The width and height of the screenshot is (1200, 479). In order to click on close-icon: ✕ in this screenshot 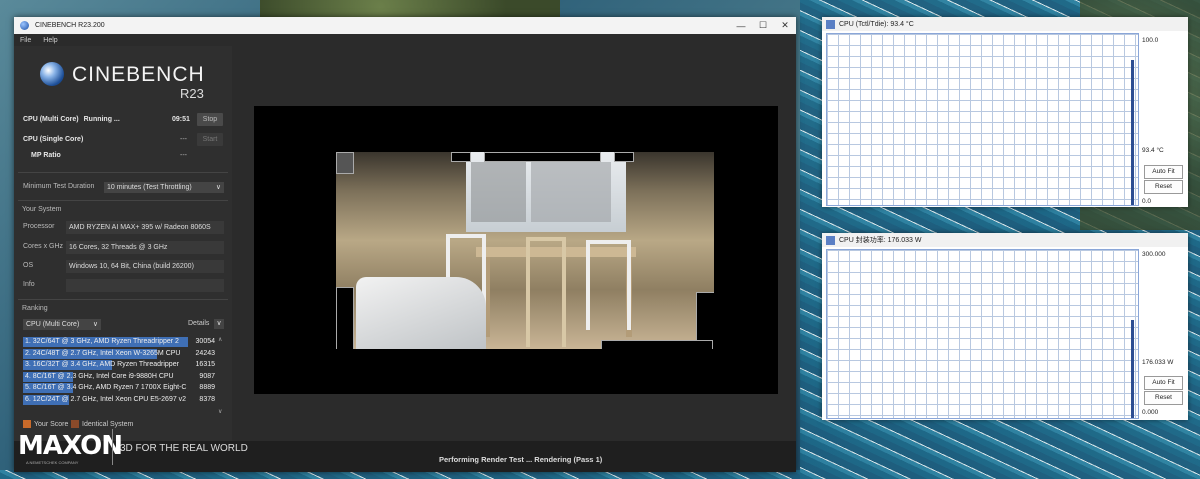, I will do `click(785, 25)`.